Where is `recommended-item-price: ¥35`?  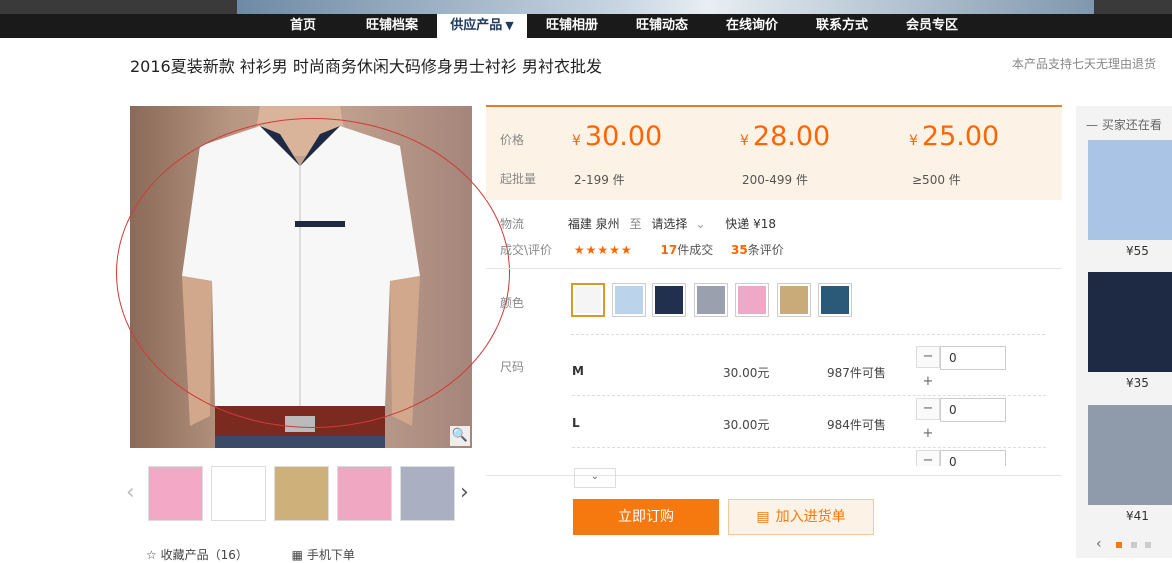 recommended-item-price: ¥35 is located at coordinates (1137, 383).